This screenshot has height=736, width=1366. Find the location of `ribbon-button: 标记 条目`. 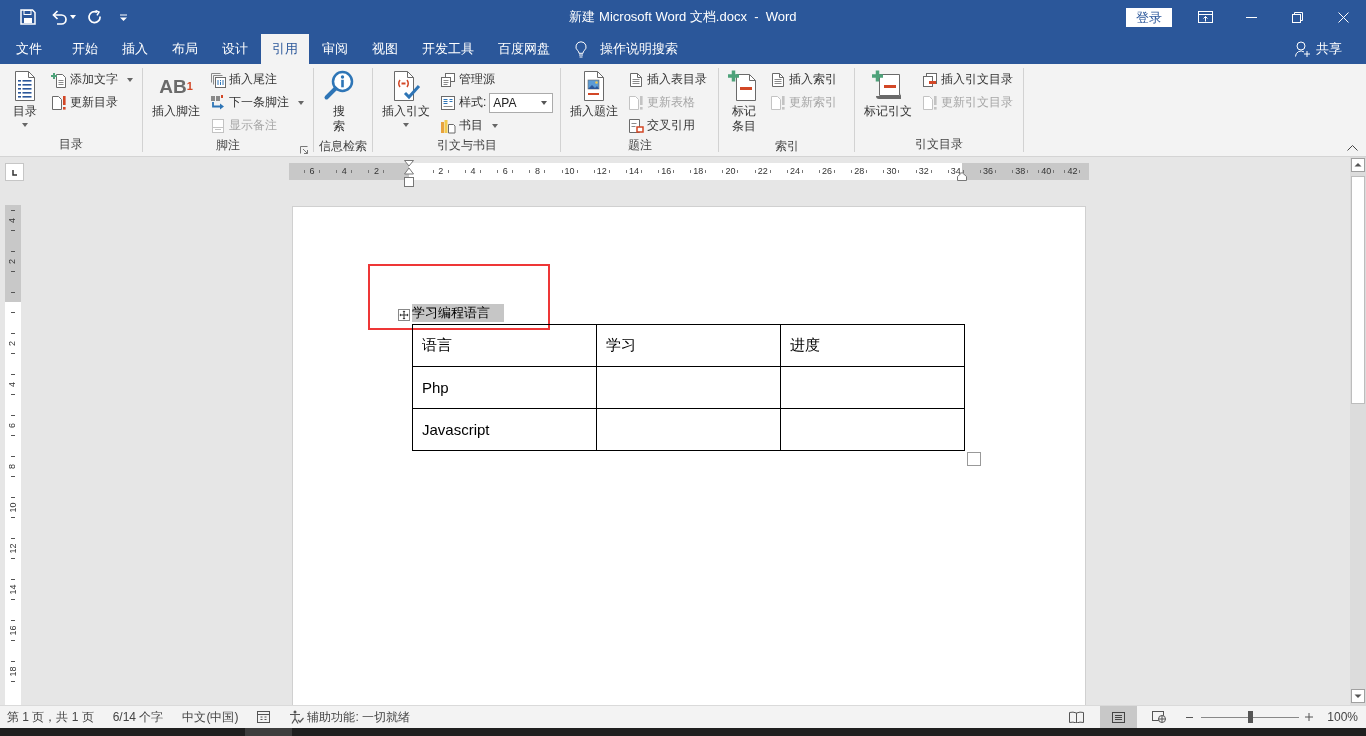

ribbon-button: 标记 条目 is located at coordinates (744, 103).